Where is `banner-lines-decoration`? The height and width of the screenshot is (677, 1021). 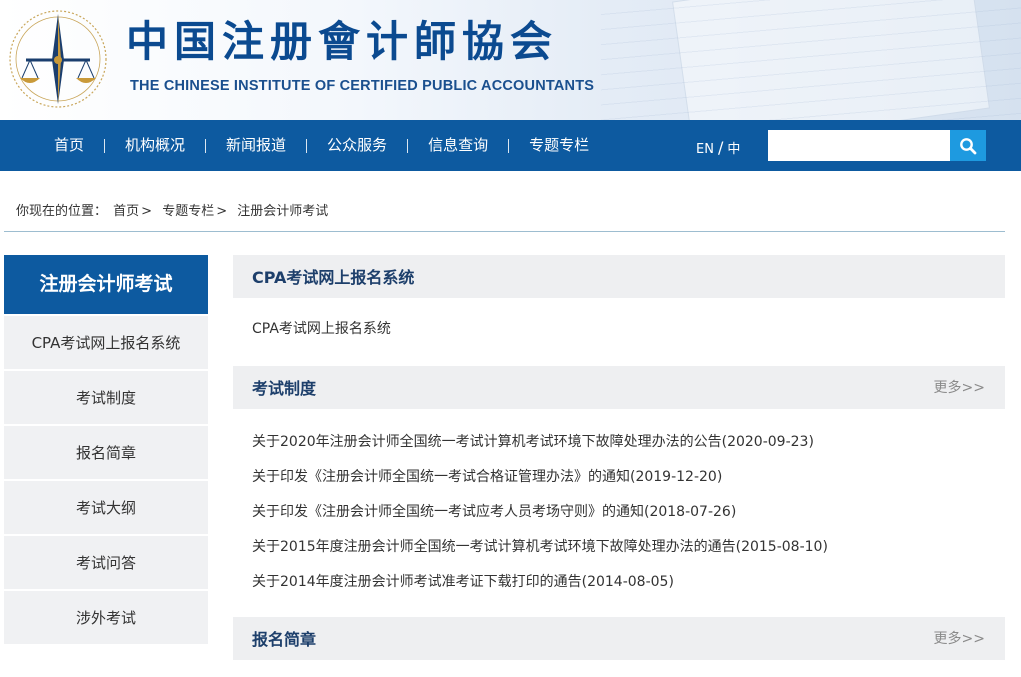
banner-lines-decoration is located at coordinates (811, 60).